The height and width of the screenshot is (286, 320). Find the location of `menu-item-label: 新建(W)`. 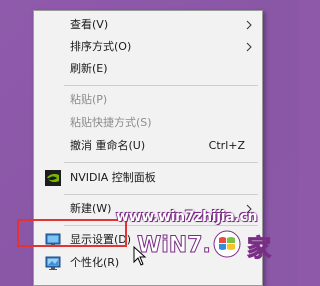

menu-item-label: 新建(W) is located at coordinates (91, 208).